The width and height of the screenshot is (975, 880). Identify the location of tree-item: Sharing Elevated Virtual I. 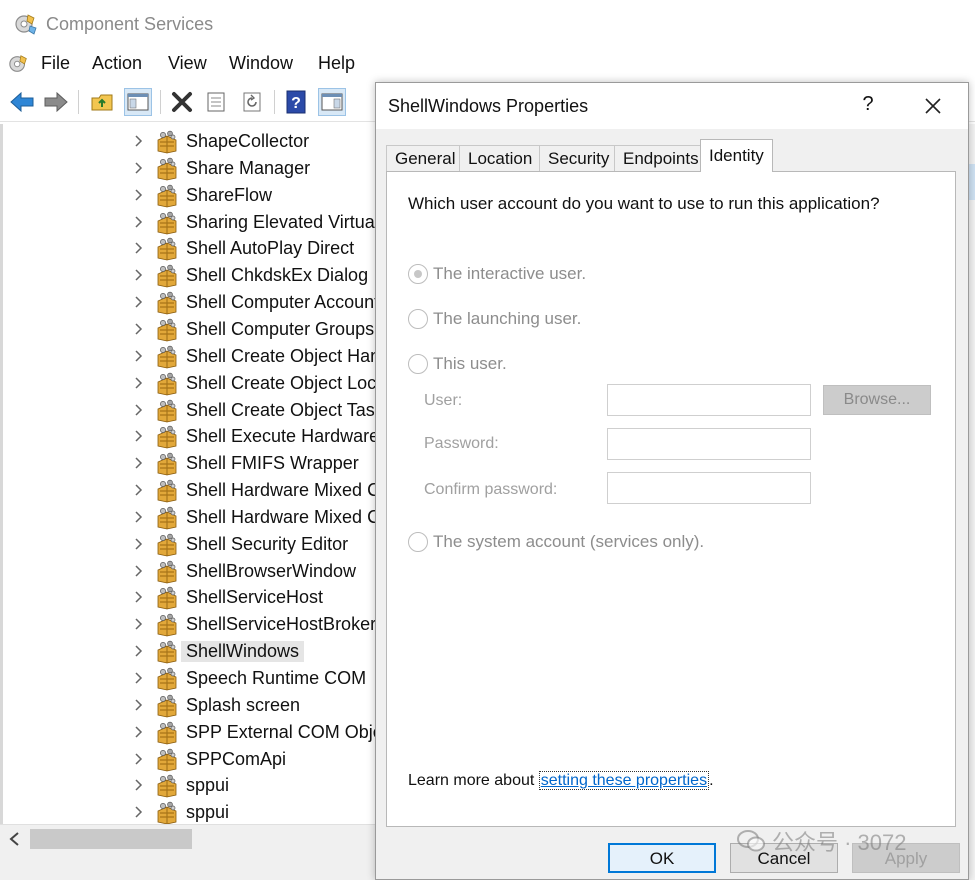
(189, 222).